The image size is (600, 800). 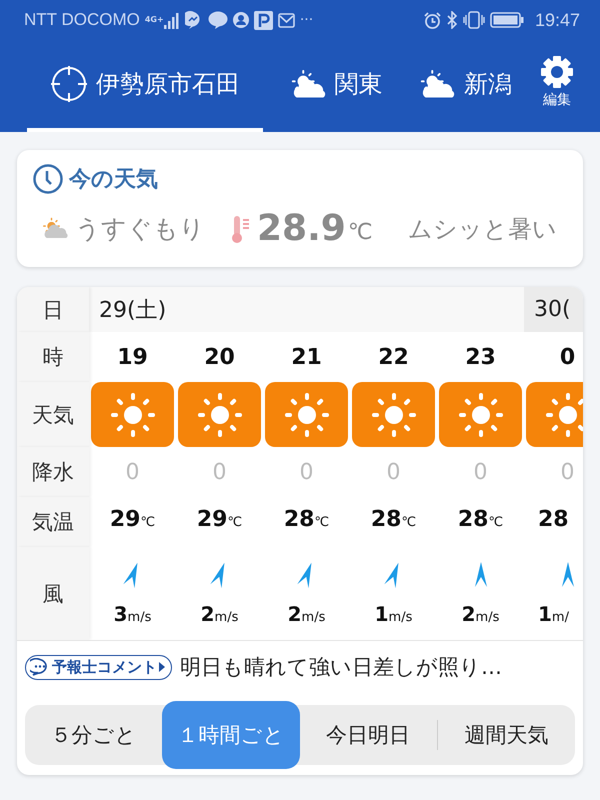 I want to click on crosshair-icon, so click(x=69, y=84).